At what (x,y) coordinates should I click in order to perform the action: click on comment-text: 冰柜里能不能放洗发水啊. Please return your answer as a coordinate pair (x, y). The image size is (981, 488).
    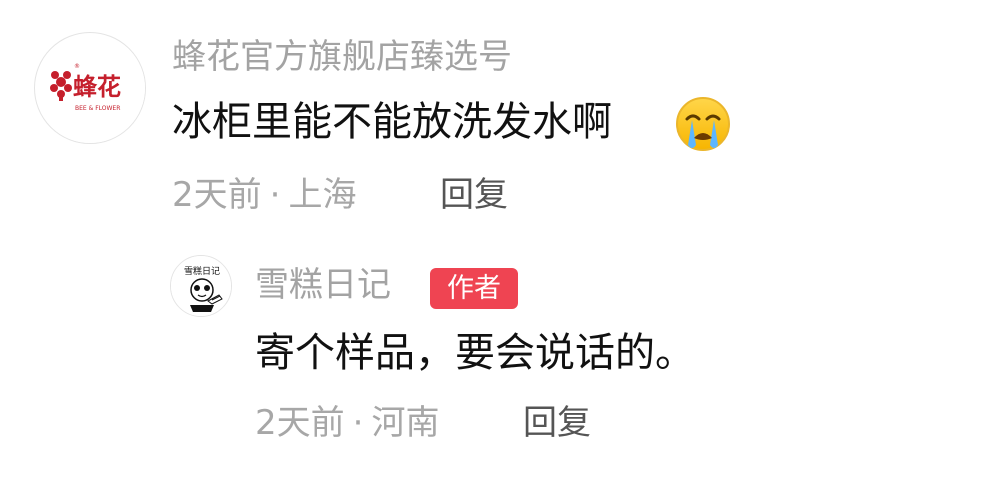
    Looking at the image, I should click on (392, 122).